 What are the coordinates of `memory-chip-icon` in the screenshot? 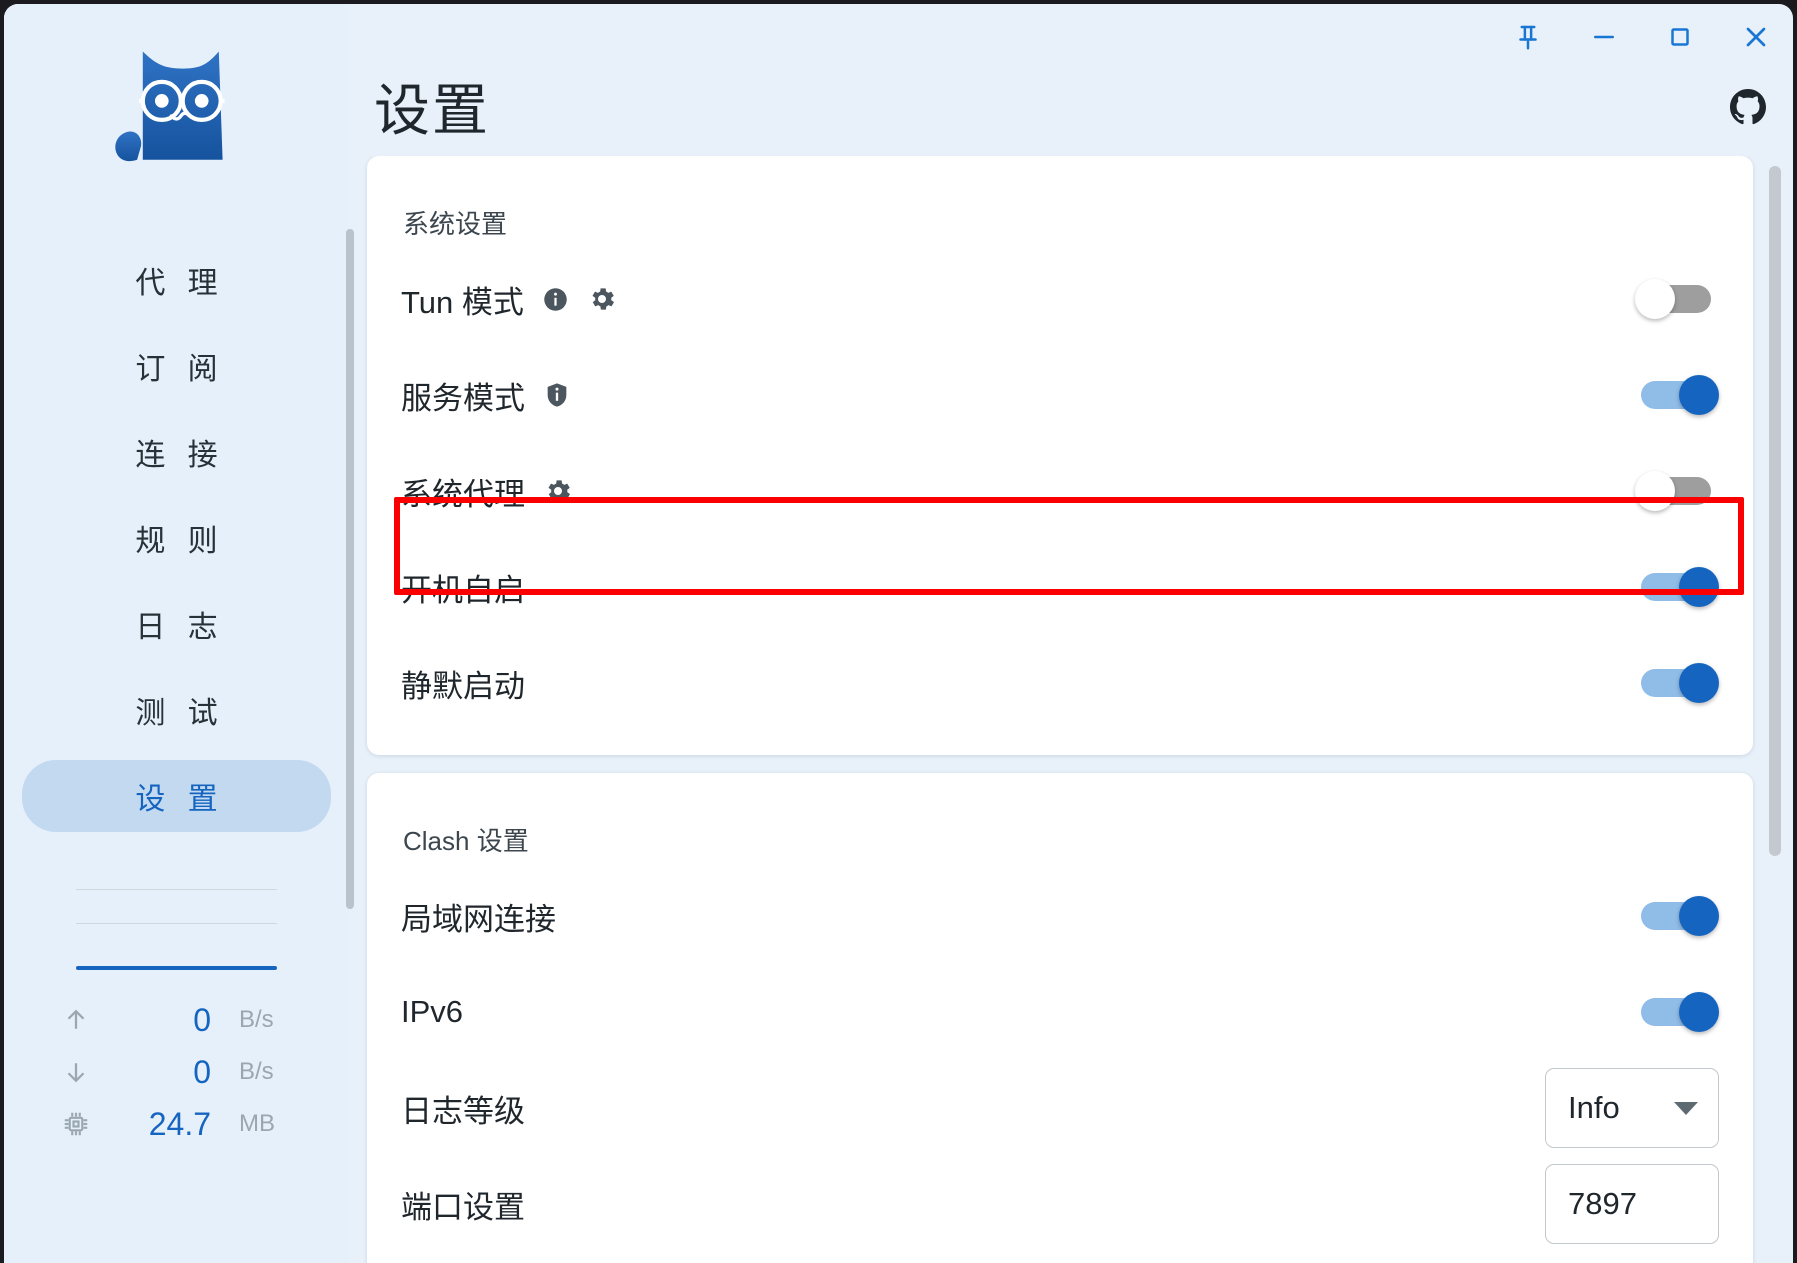 It's located at (76, 1124).